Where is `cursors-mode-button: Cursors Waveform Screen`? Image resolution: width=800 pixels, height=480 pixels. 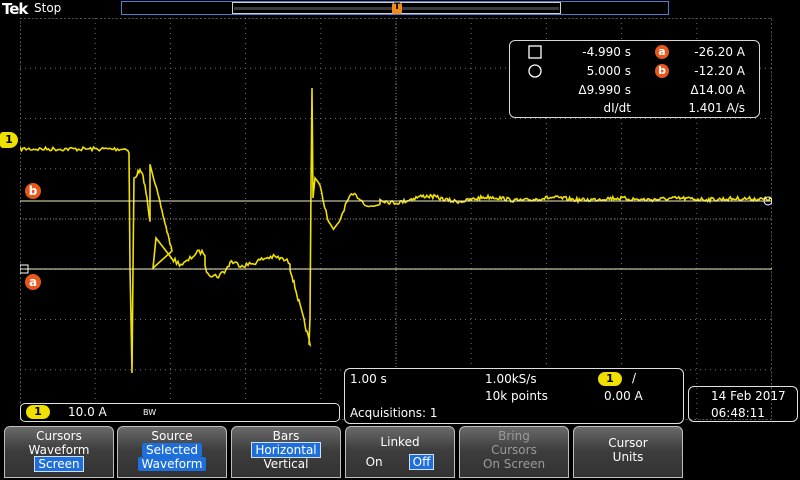
cursors-mode-button: Cursors Waveform Screen is located at coordinates (59, 452).